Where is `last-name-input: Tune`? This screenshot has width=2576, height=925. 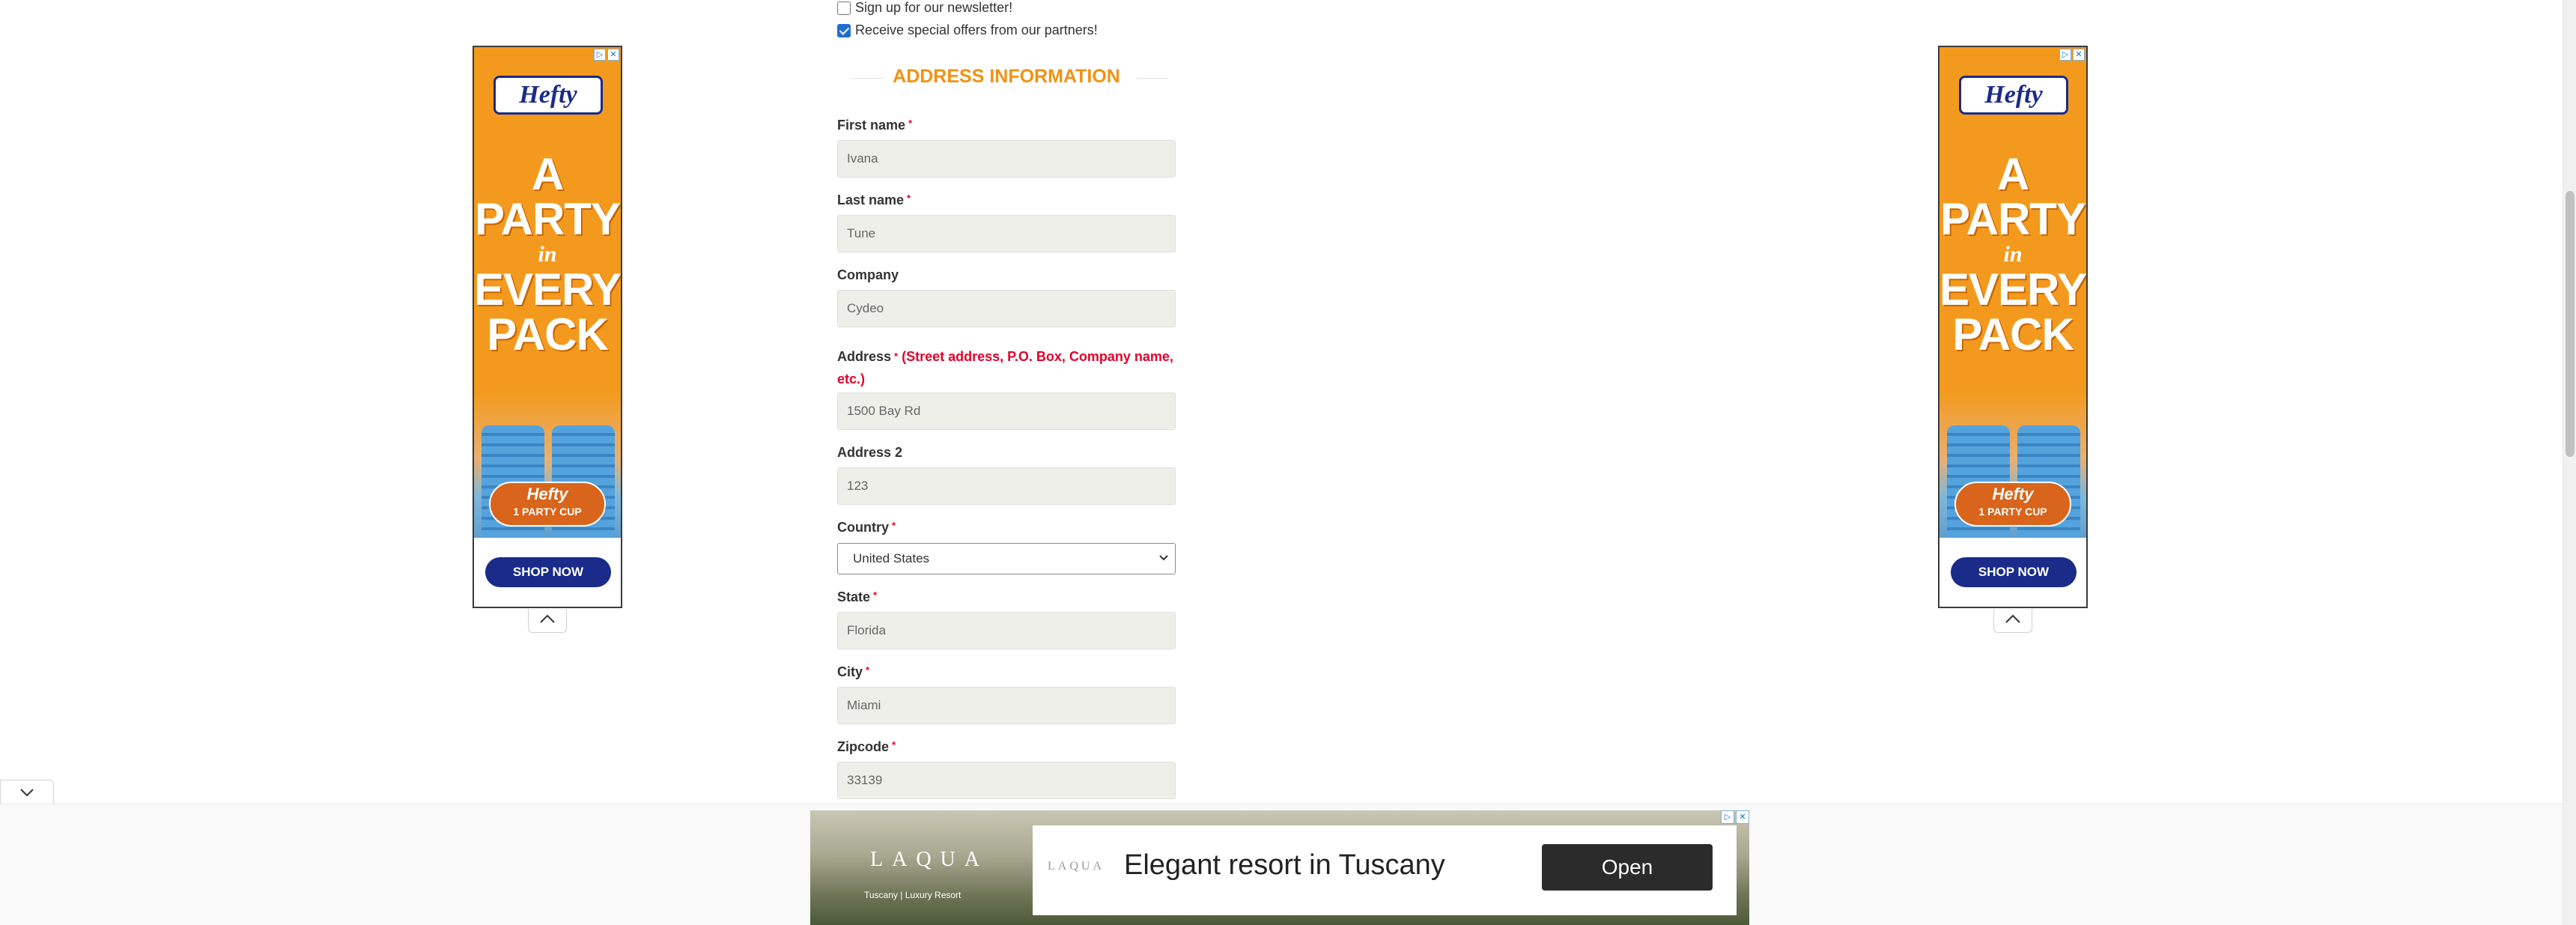
last-name-input: Tune is located at coordinates (1006, 233).